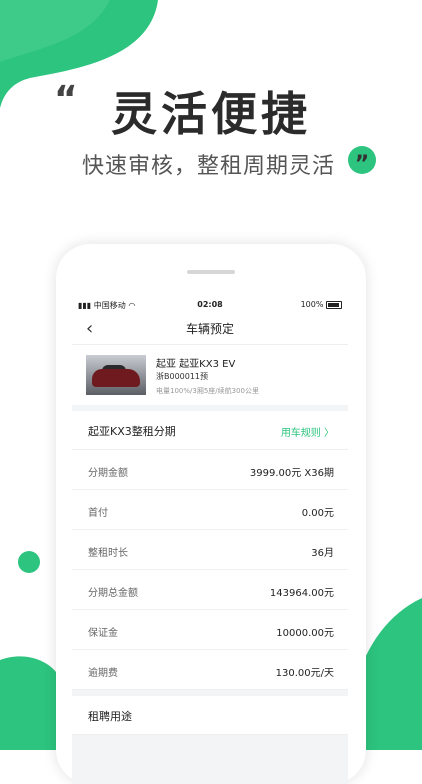 This screenshot has height=784, width=422. I want to click on row-value: 0.00元, so click(317, 513).